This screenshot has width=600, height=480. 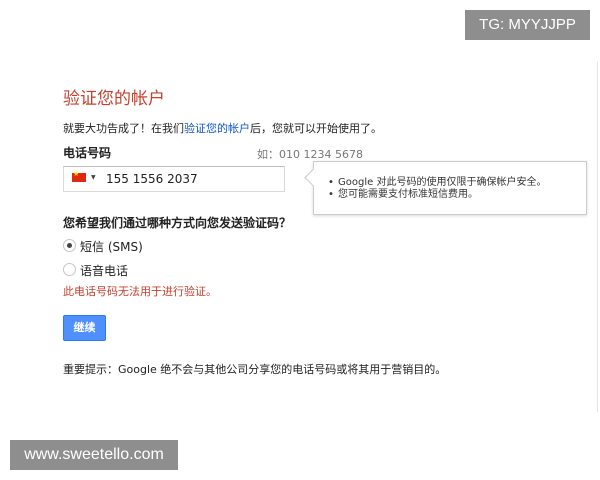 I want to click on verification-method-question: 您希望我们通过哪种方式向您发送验证码？, so click(x=177, y=223).